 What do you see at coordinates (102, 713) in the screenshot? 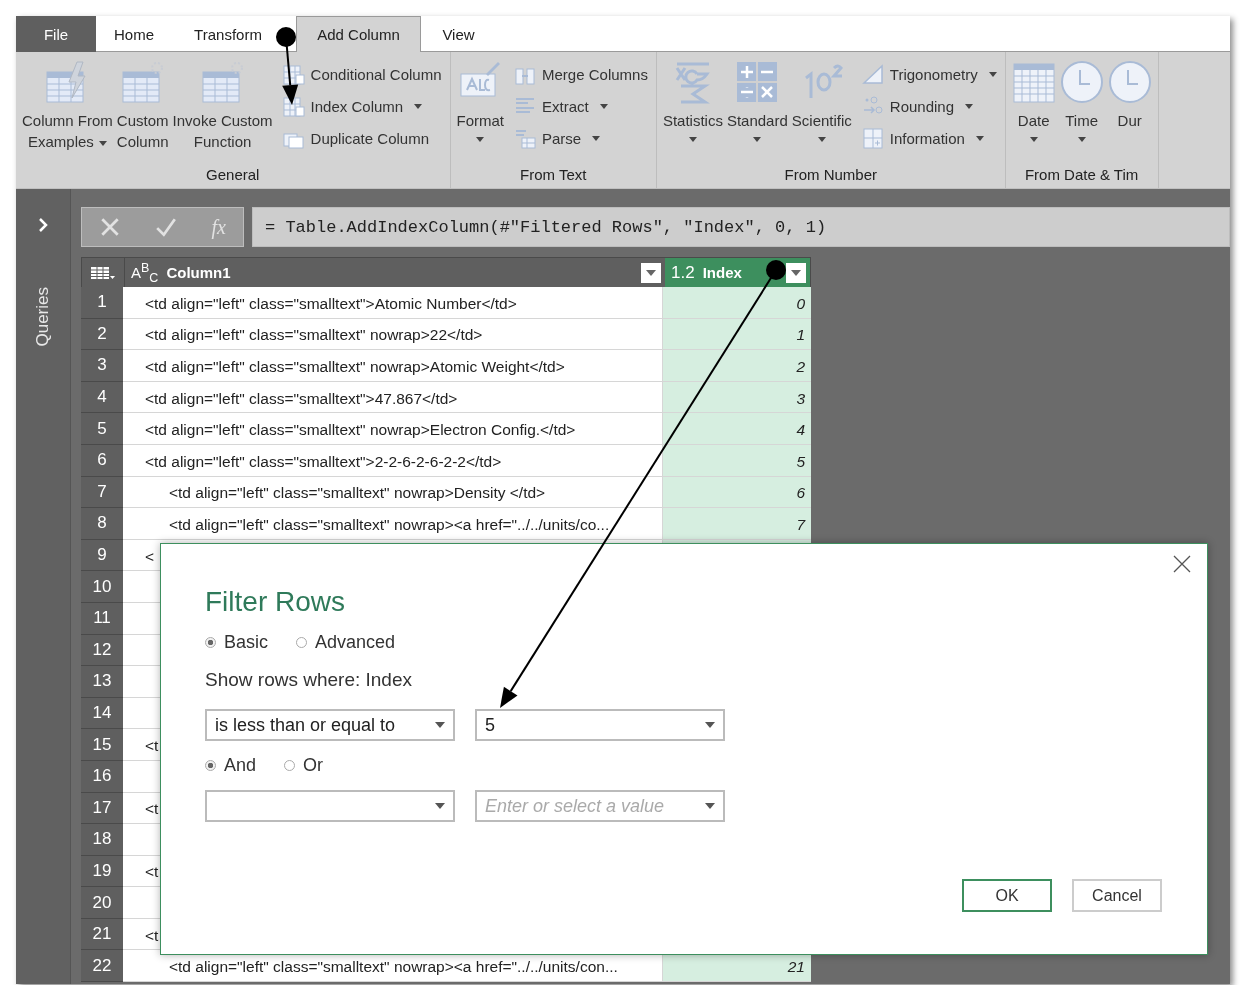
I see `row-number: 14` at bounding box center [102, 713].